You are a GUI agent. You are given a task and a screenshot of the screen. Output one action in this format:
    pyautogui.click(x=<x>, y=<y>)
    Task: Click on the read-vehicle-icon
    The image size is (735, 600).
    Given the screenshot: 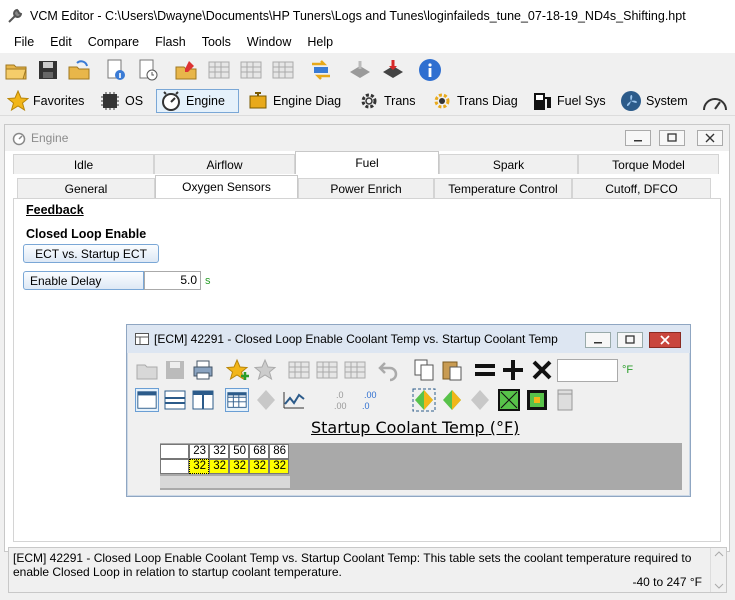 What is the action you would take?
    pyautogui.click(x=360, y=70)
    